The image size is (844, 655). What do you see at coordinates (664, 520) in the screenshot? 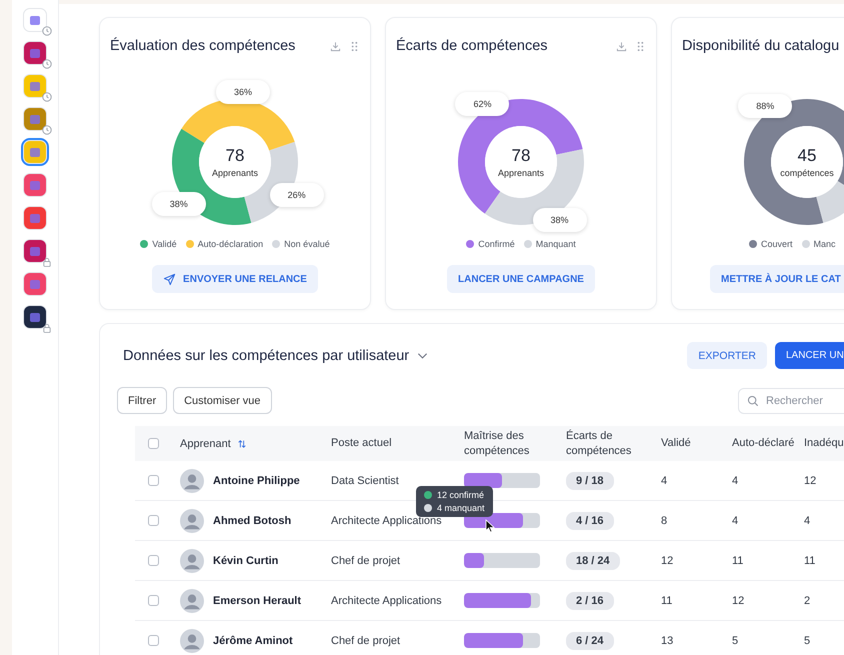
I see `table-cell: 8` at bounding box center [664, 520].